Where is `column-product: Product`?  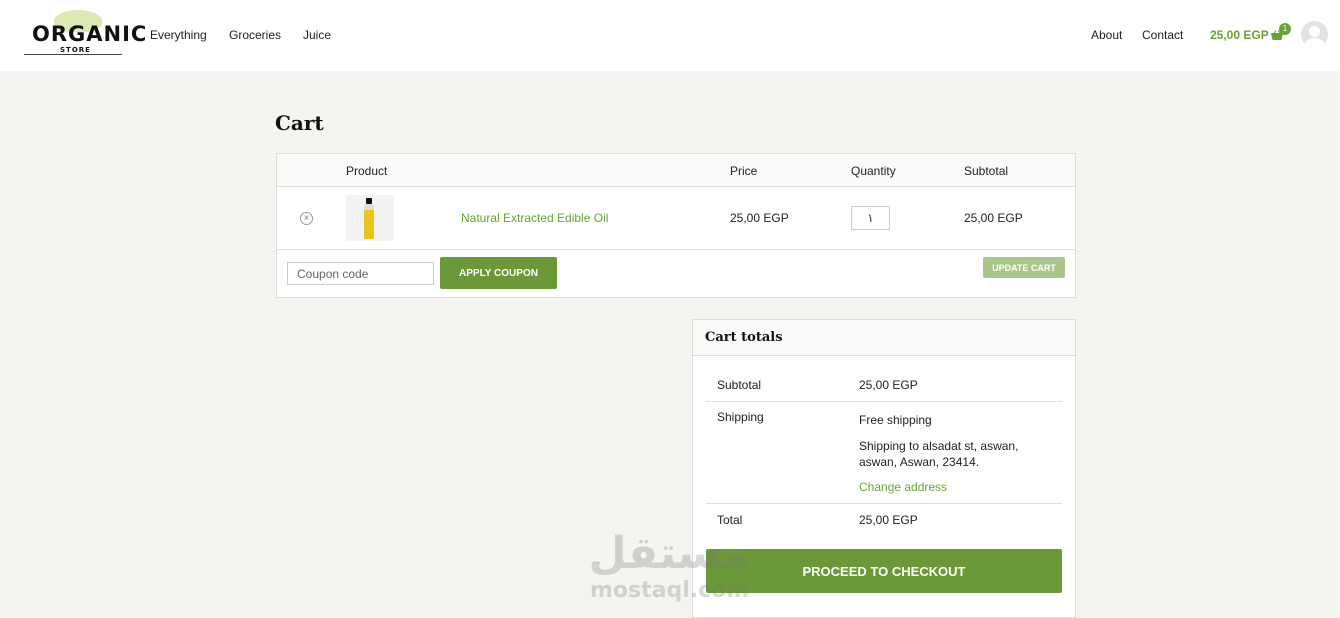
column-product: Product is located at coordinates (367, 171).